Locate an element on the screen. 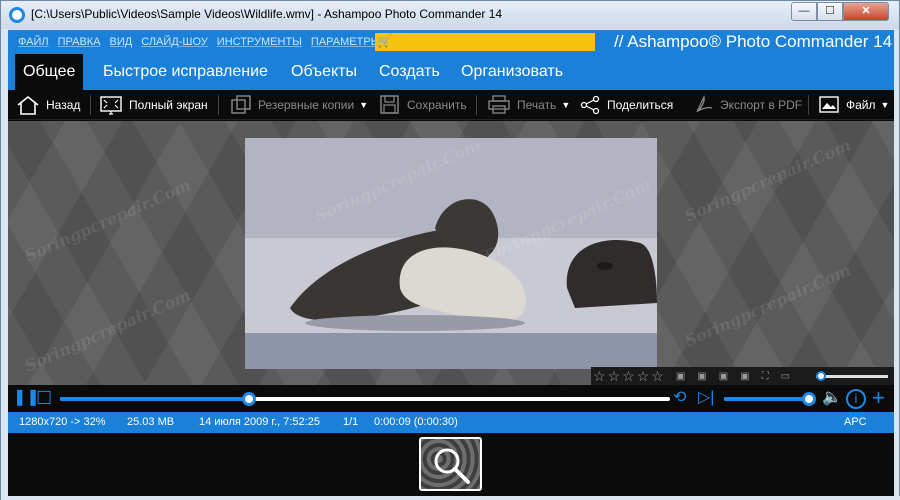 The height and width of the screenshot is (500, 900). file-label: Файл is located at coordinates (861, 105).